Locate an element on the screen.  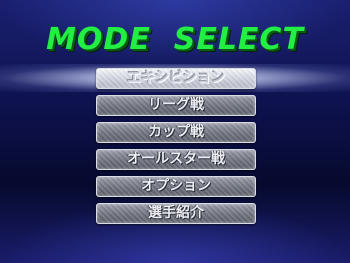
menu-item-all-star: オールスター戦 is located at coordinates (176, 159).